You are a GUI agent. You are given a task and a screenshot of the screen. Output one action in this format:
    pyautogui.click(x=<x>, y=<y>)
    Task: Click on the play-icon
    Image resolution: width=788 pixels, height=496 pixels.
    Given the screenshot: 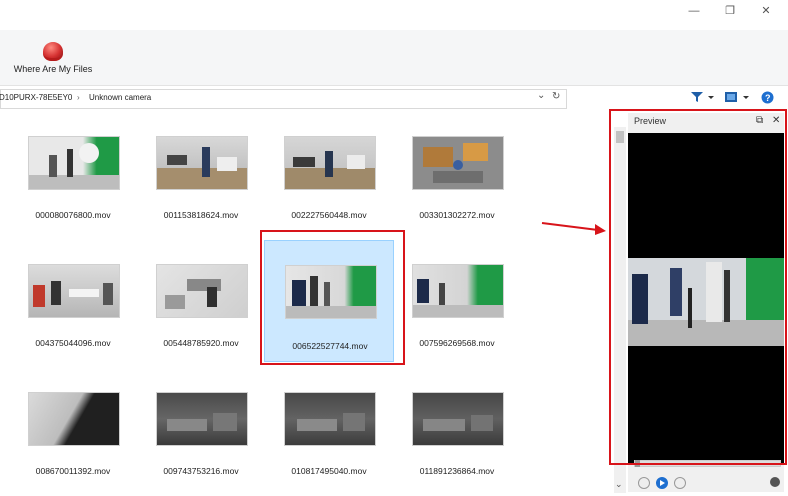 What is the action you would take?
    pyautogui.click(x=662, y=483)
    